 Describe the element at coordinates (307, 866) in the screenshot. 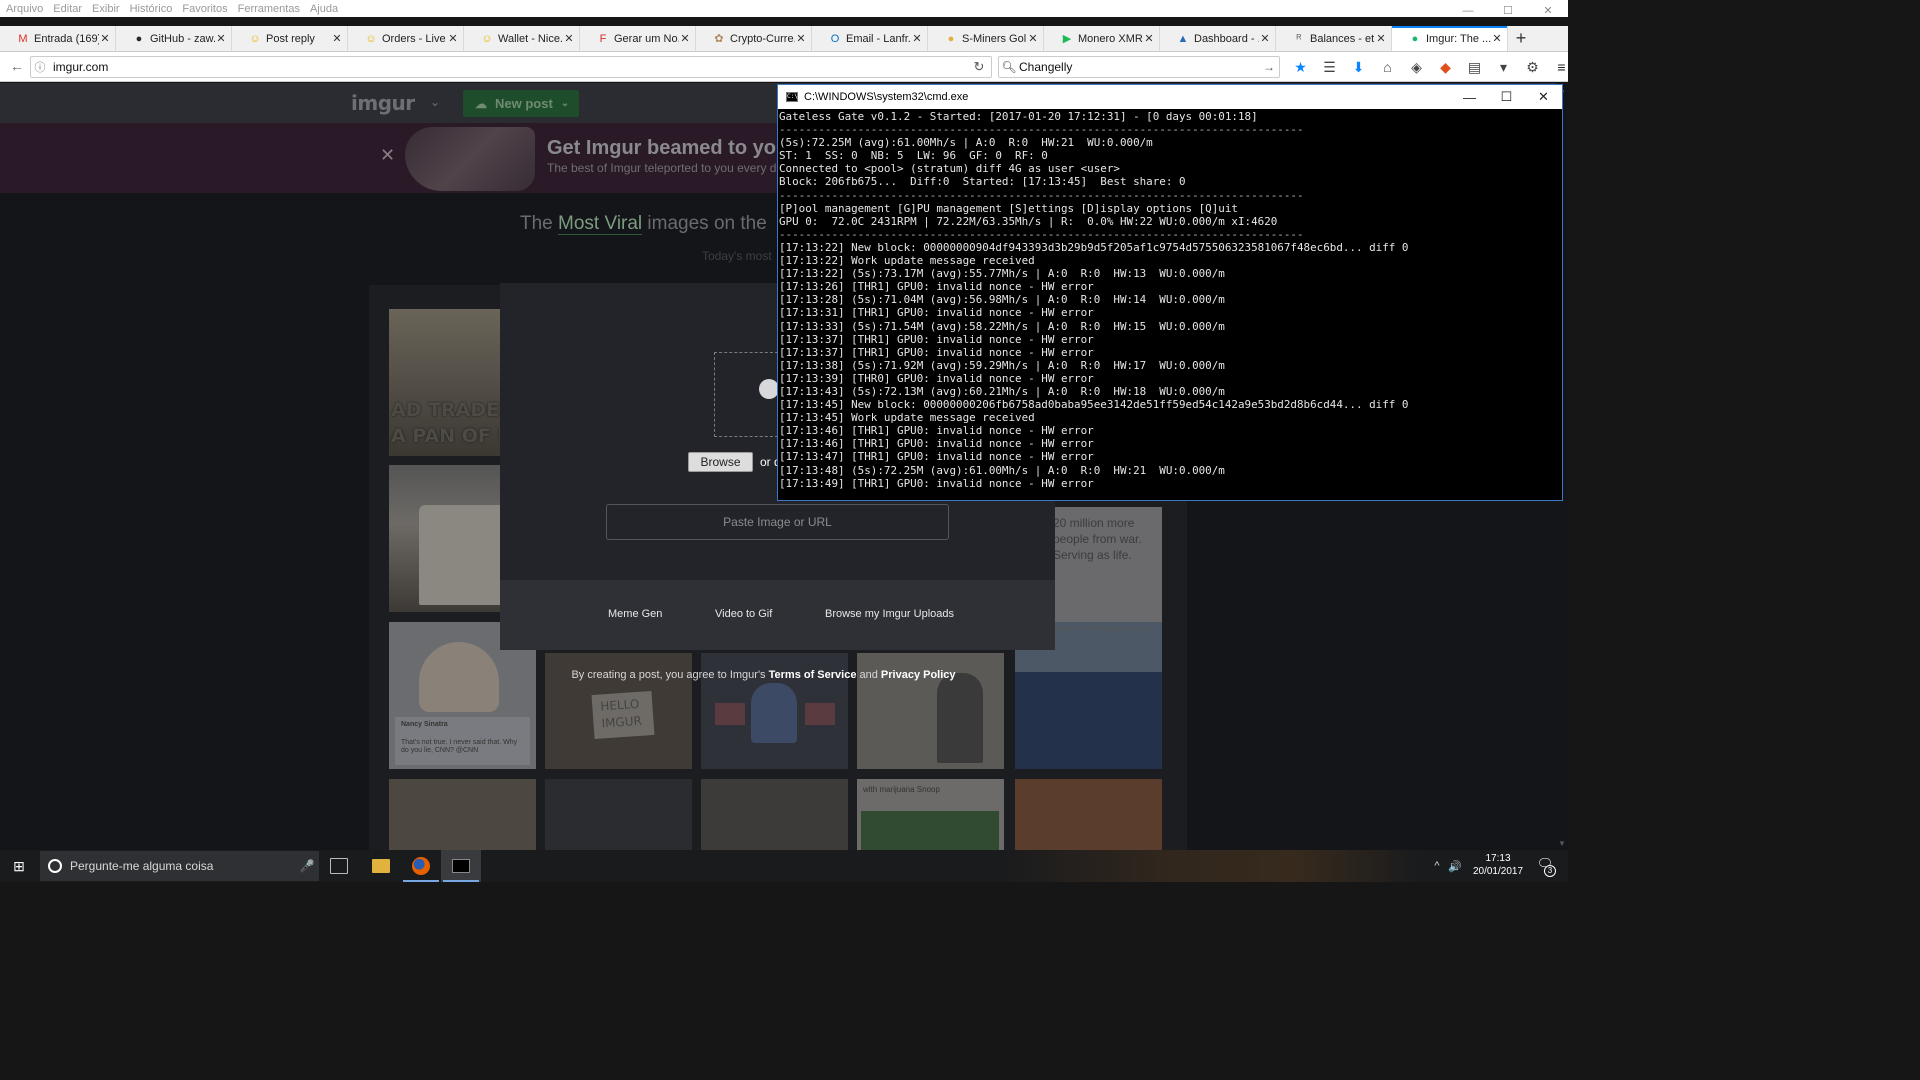

I see `microphone-icon: 🎤` at that location.